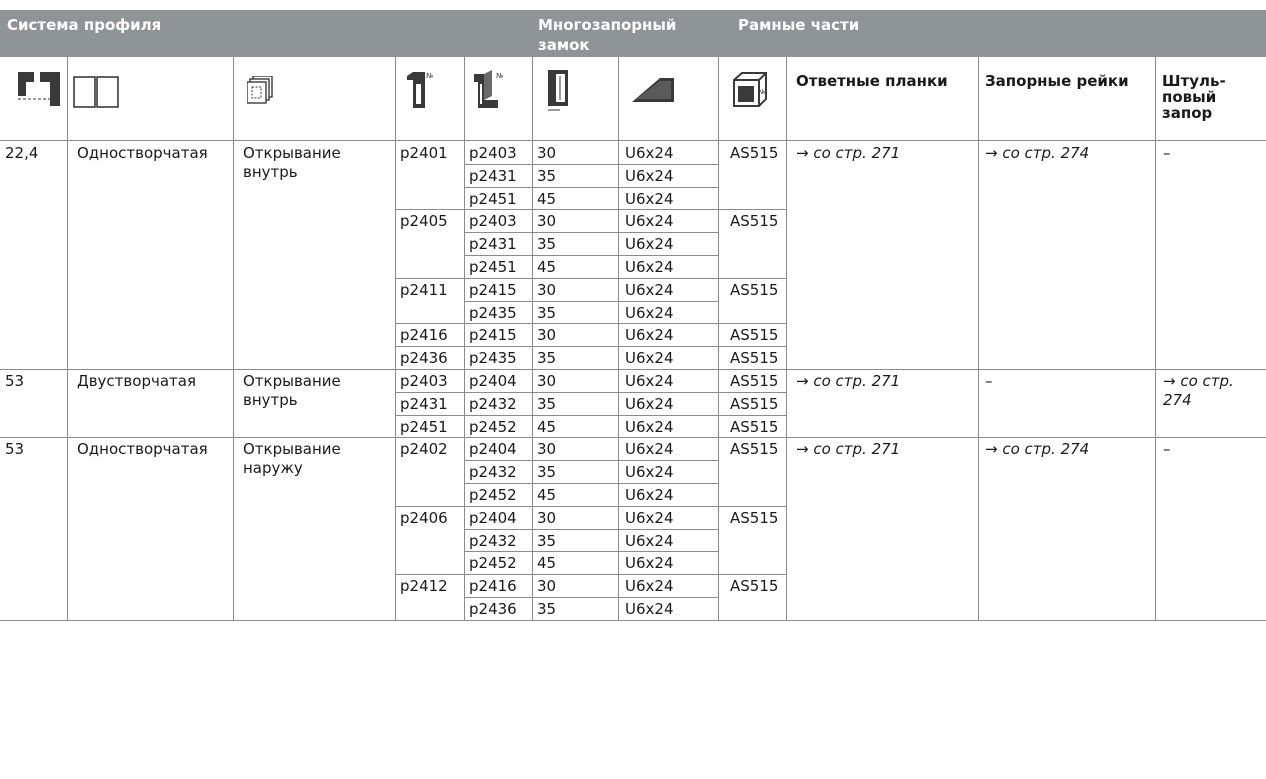 The width and height of the screenshot is (1266, 779). What do you see at coordinates (424, 586) in the screenshot?
I see `cell-frame-profile: p2412` at bounding box center [424, 586].